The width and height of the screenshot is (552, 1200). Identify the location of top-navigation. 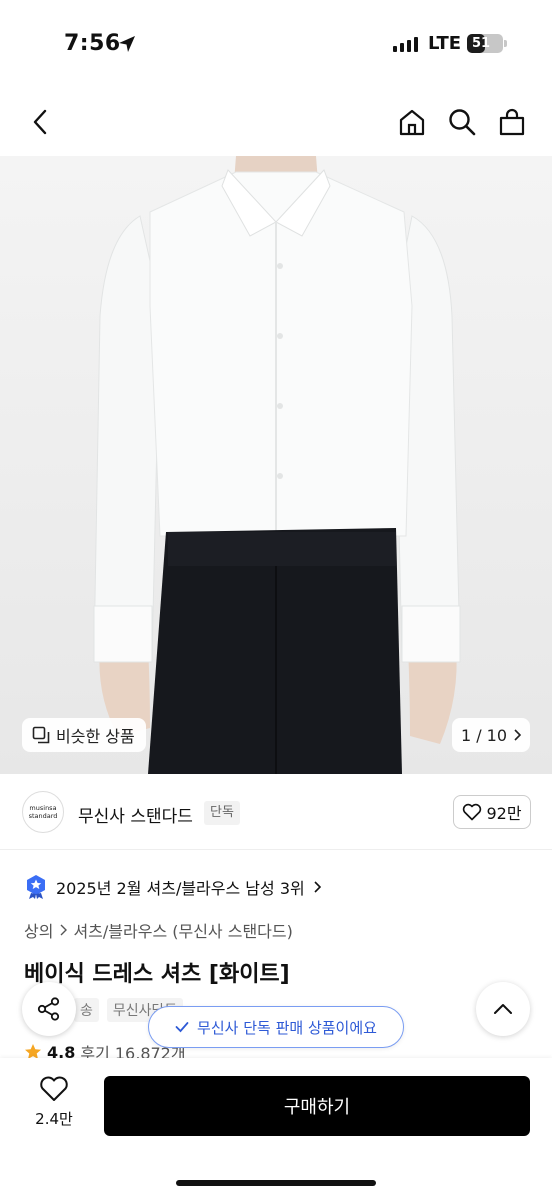
(276, 122).